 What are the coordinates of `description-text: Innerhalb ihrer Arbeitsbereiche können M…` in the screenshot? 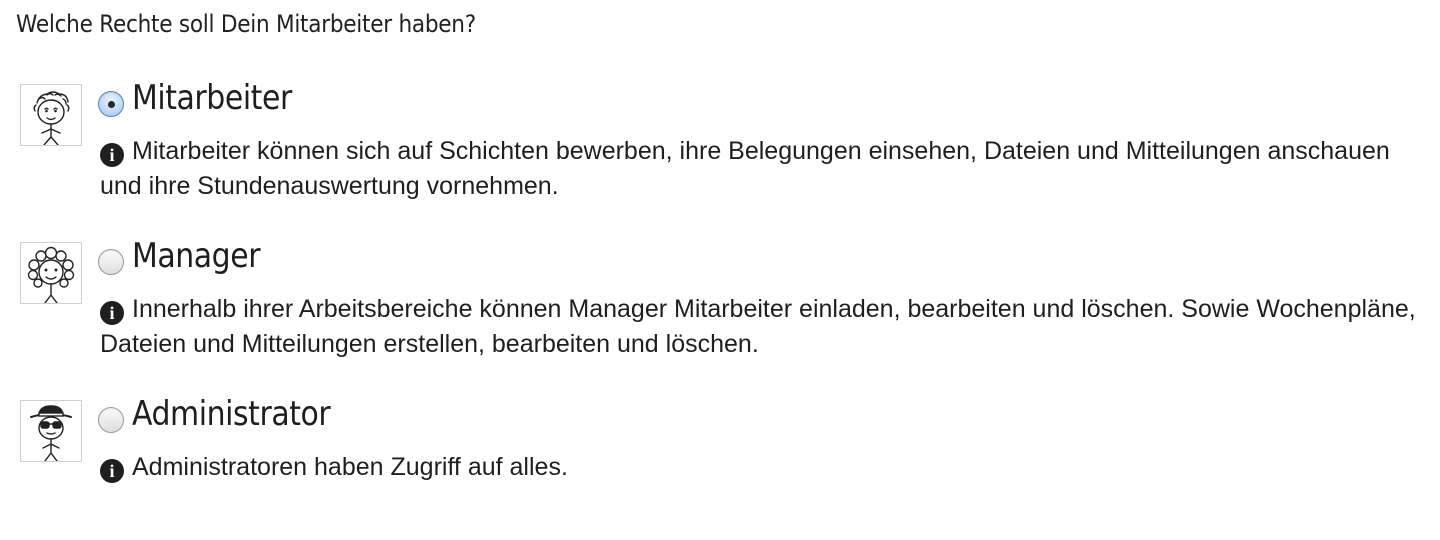 It's located at (758, 326).